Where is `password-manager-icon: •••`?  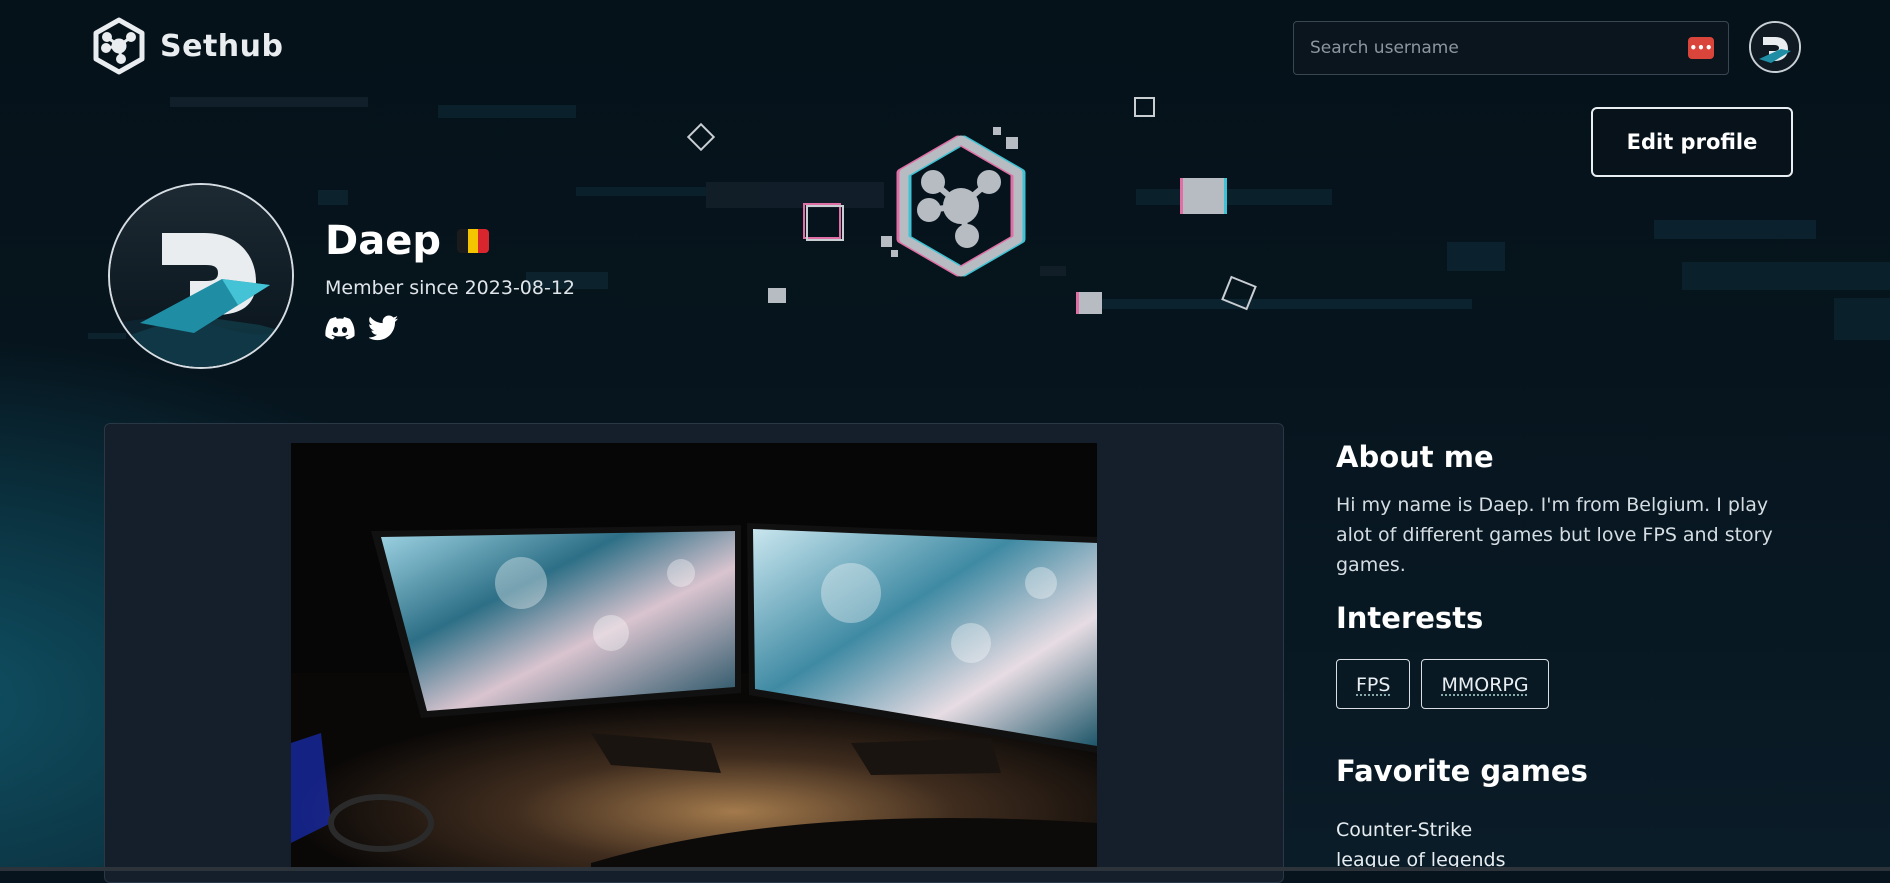 password-manager-icon: ••• is located at coordinates (1701, 48).